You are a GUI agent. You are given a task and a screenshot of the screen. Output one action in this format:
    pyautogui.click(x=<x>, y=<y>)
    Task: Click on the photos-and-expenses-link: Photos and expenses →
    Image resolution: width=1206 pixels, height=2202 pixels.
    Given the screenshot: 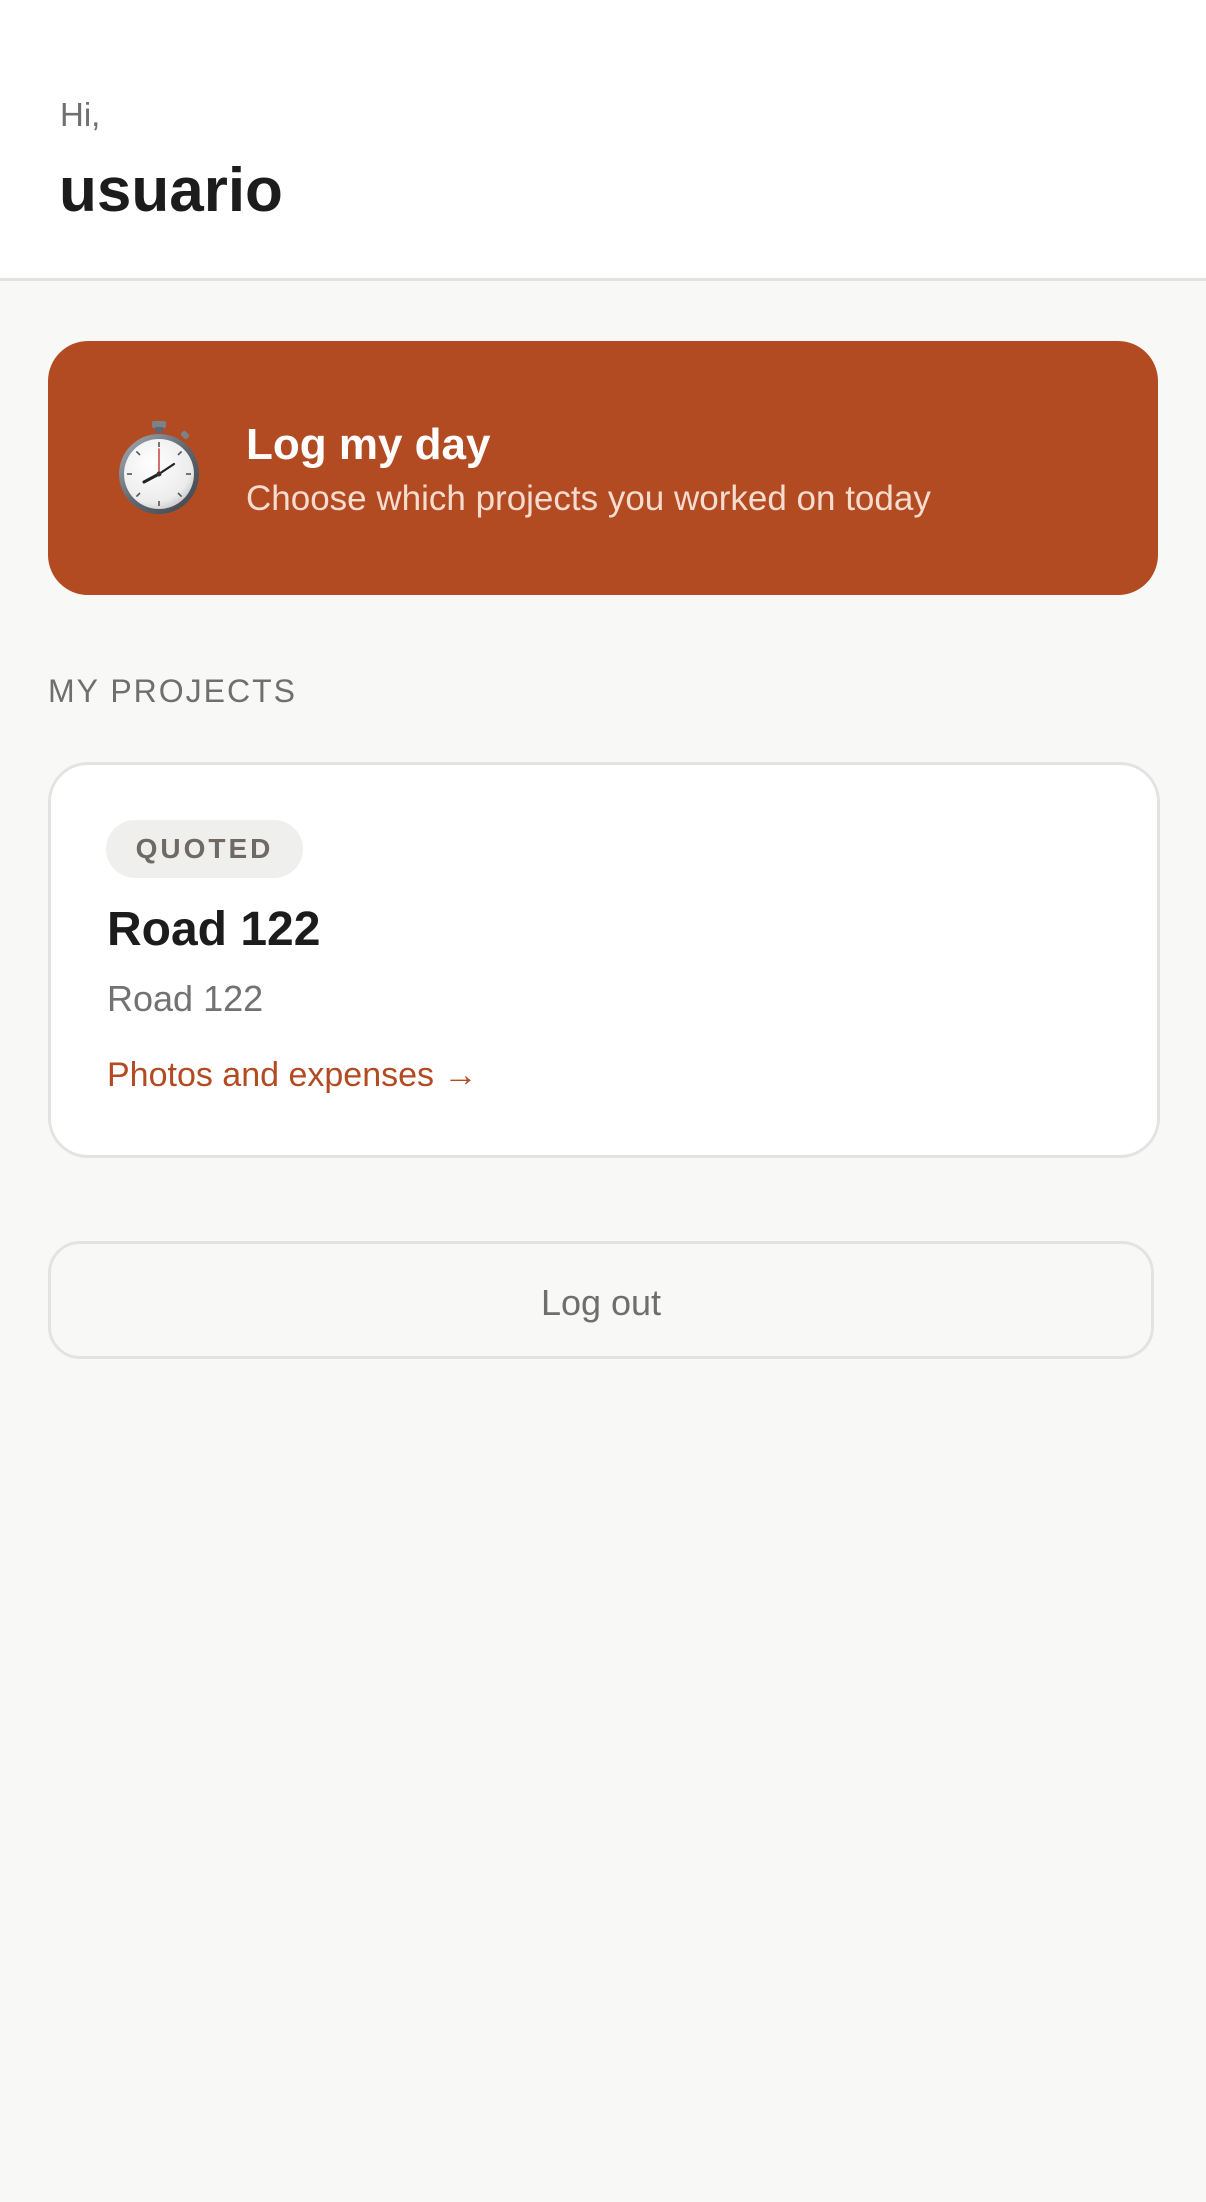 What is the action you would take?
    pyautogui.click(x=292, y=1075)
    